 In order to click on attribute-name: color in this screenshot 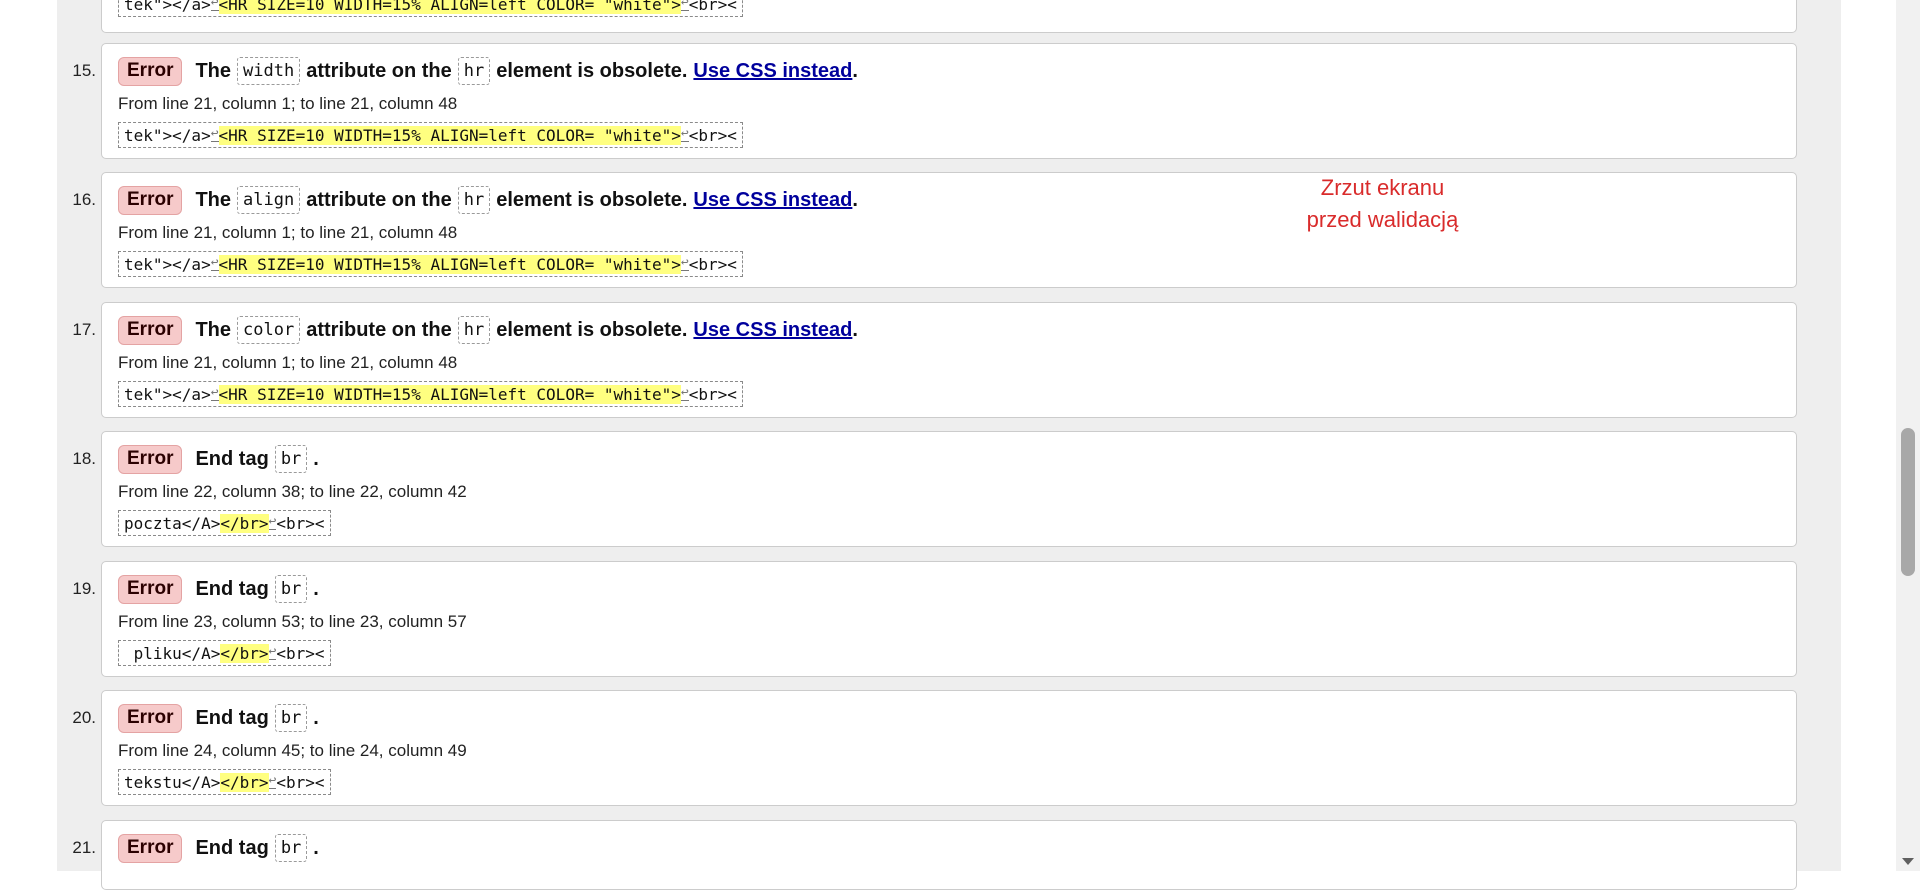, I will do `click(269, 330)`.